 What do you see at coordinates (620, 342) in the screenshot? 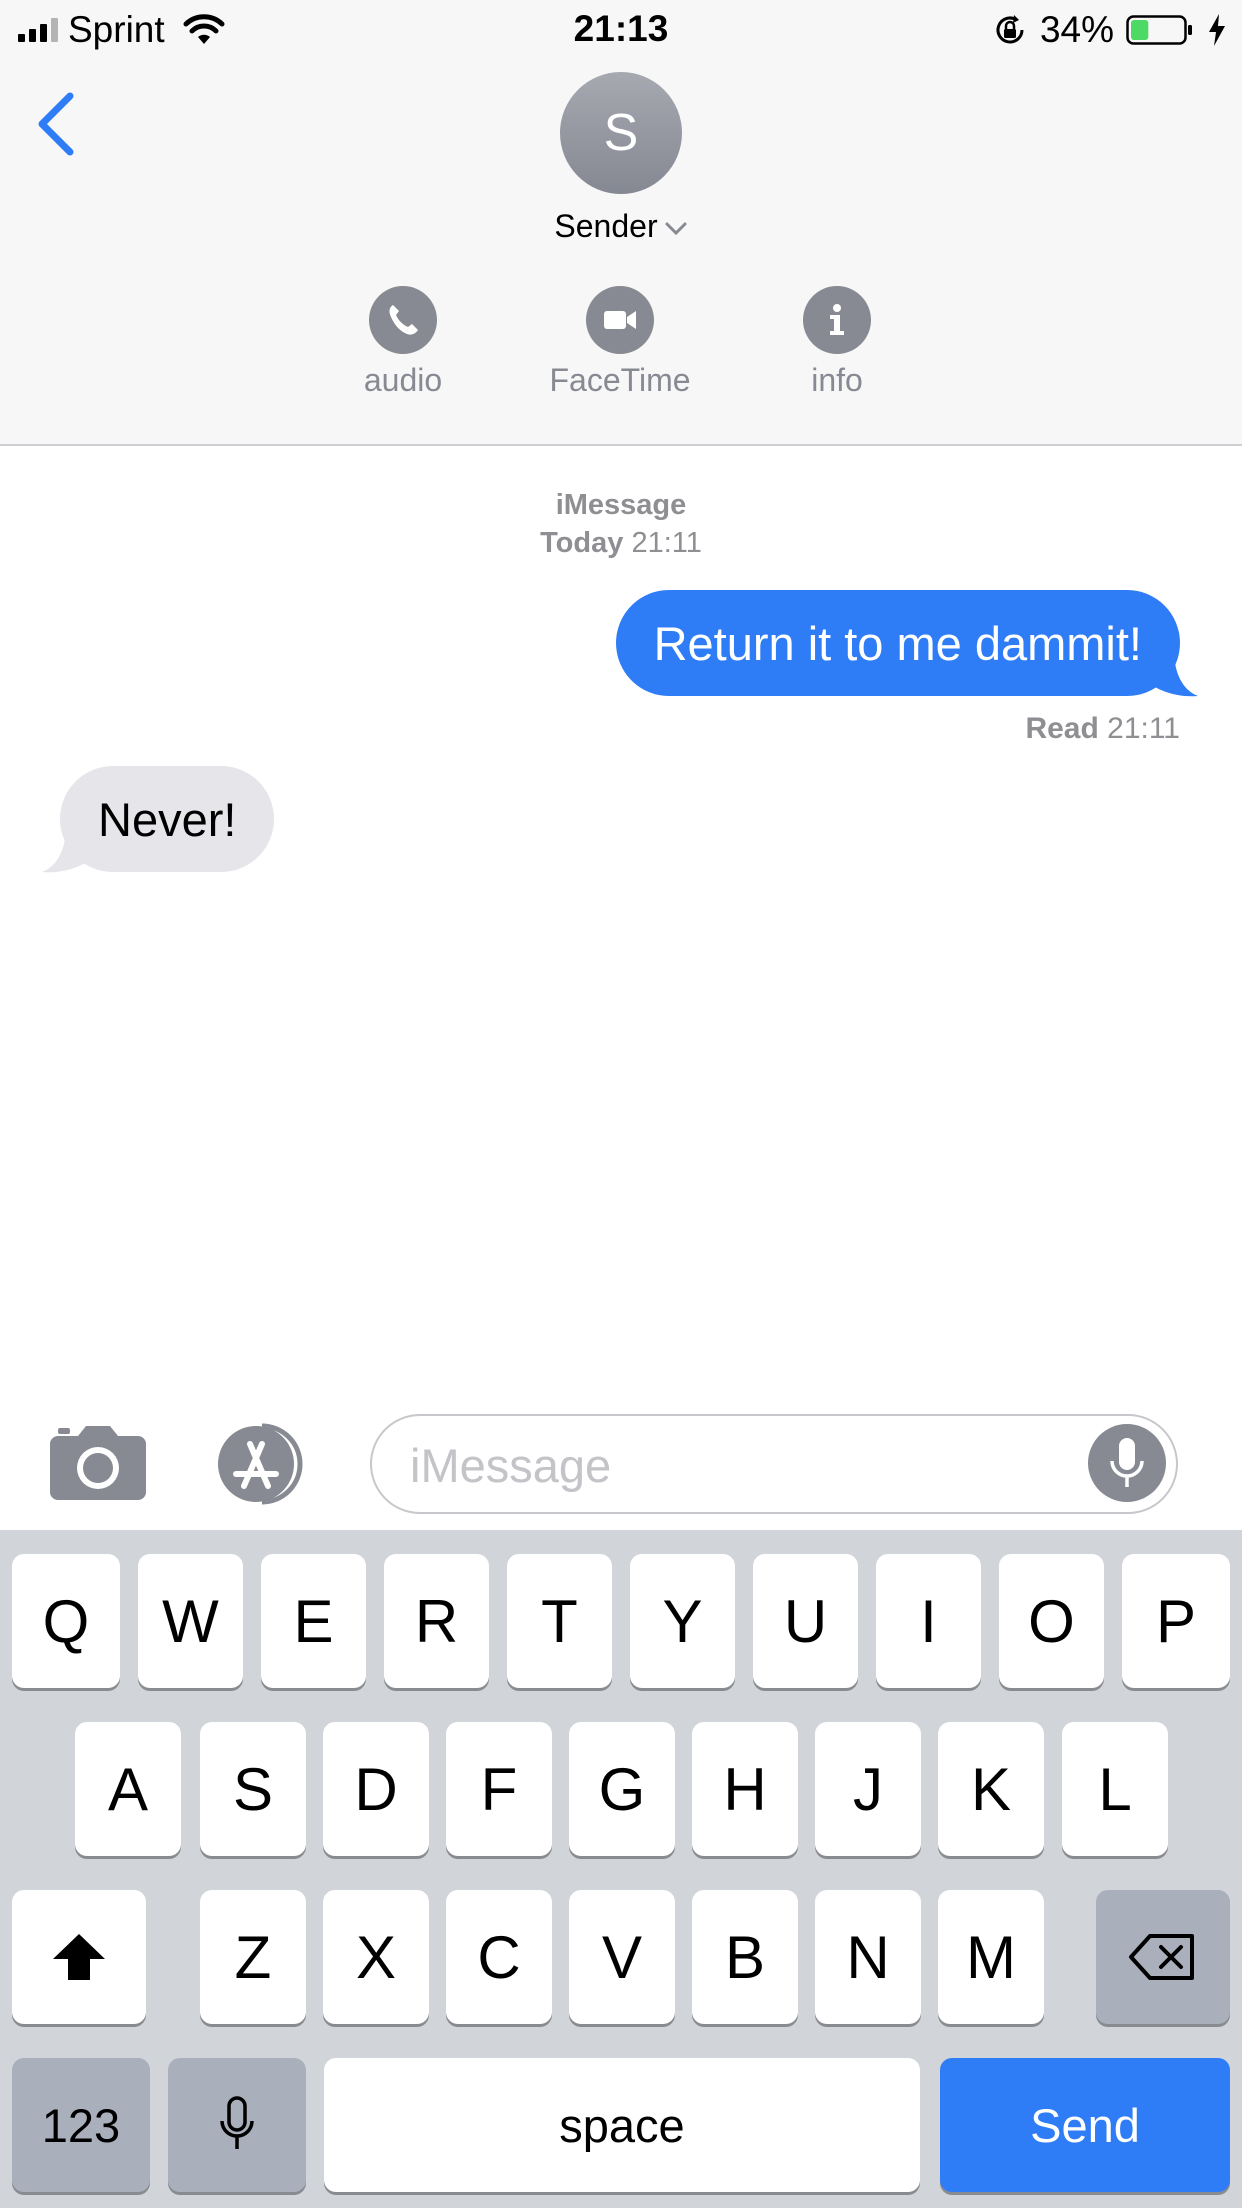
I see `facetime-button: FaceTime` at bounding box center [620, 342].